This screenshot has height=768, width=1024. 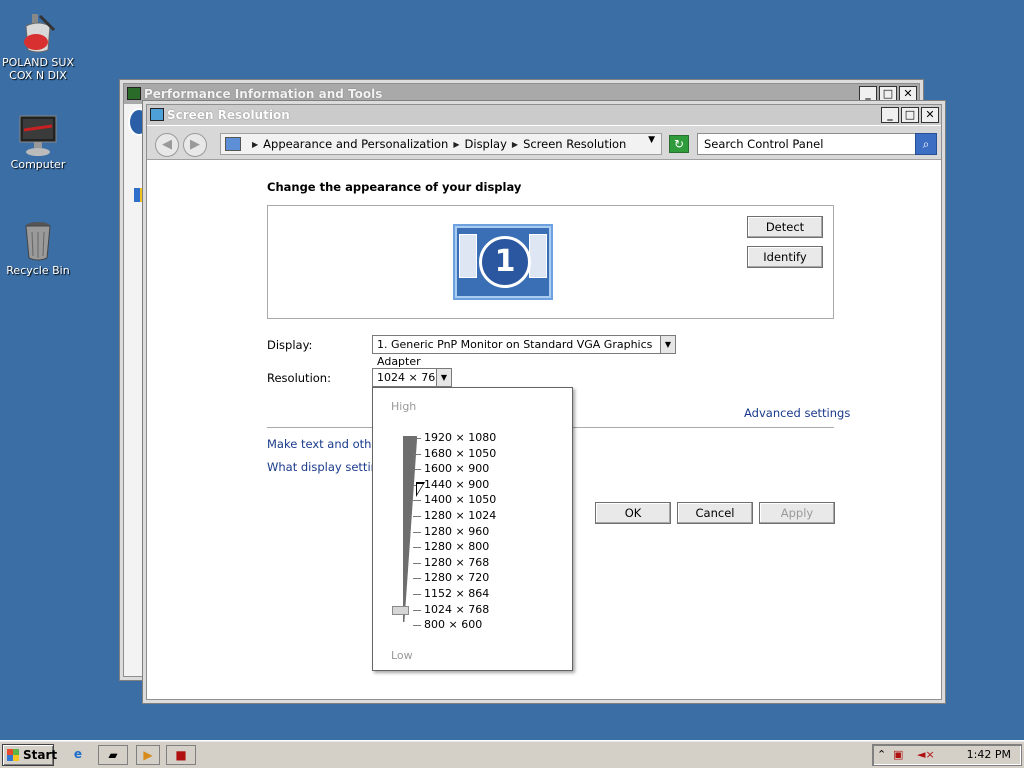 What do you see at coordinates (460, 437) in the screenshot?
I see `resolution-option: 1920 × 1080` at bounding box center [460, 437].